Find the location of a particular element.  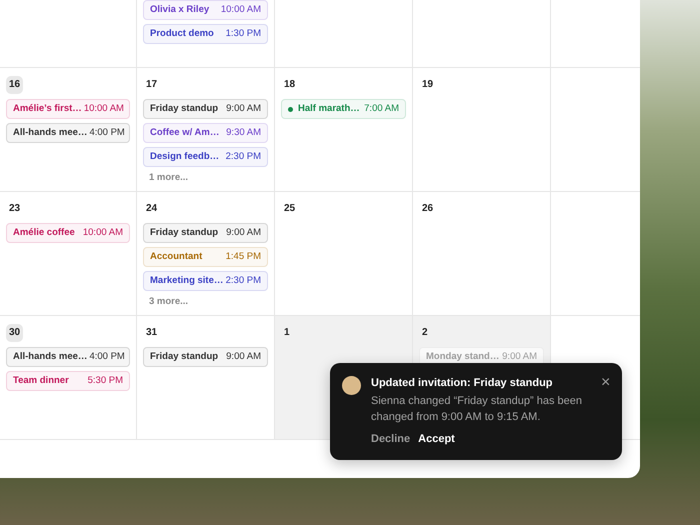

event-chip: Design feedb… 2:30 PM is located at coordinates (205, 157).